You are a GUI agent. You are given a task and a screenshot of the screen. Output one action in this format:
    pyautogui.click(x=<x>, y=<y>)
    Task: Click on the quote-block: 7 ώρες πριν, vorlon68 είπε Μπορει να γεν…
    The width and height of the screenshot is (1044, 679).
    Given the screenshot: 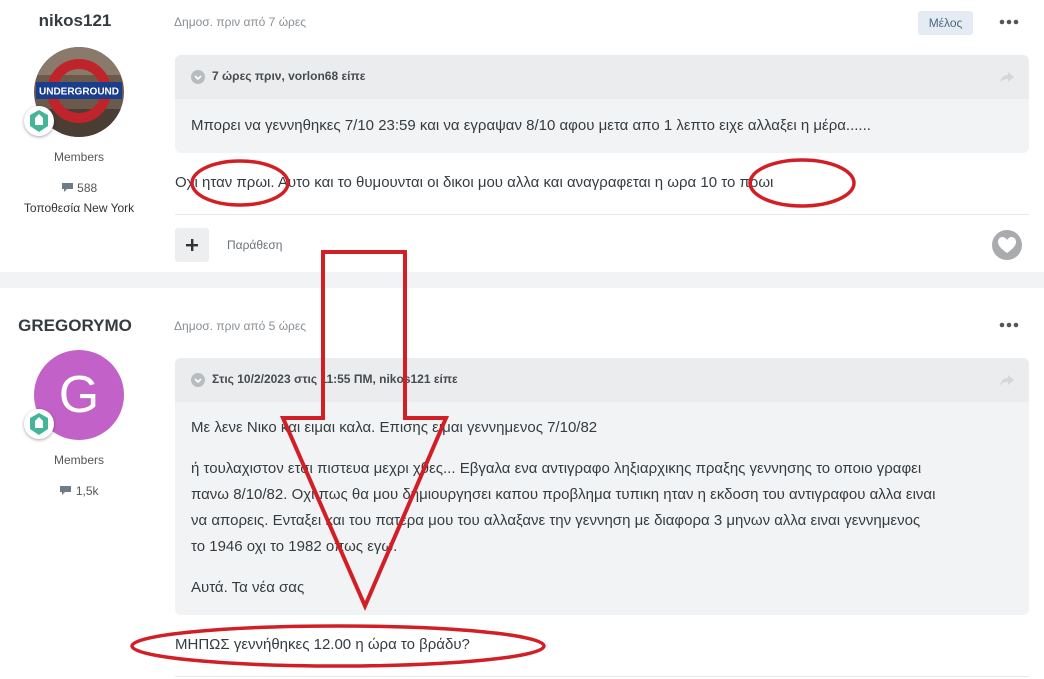 What is the action you would take?
    pyautogui.click(x=602, y=104)
    